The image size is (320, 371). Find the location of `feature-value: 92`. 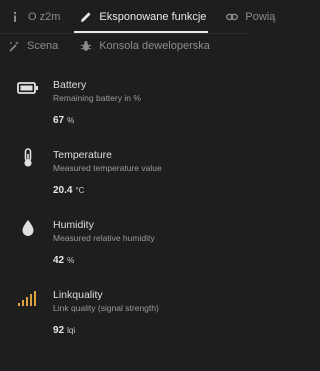

feature-value: 92 is located at coordinates (59, 330).